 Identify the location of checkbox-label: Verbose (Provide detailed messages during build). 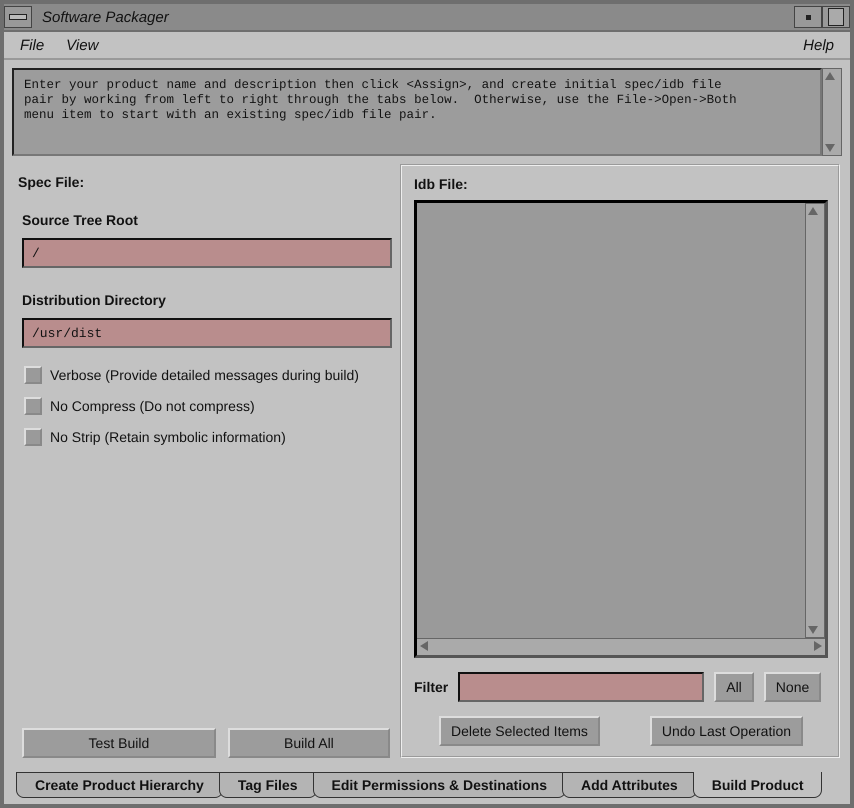
(204, 375).